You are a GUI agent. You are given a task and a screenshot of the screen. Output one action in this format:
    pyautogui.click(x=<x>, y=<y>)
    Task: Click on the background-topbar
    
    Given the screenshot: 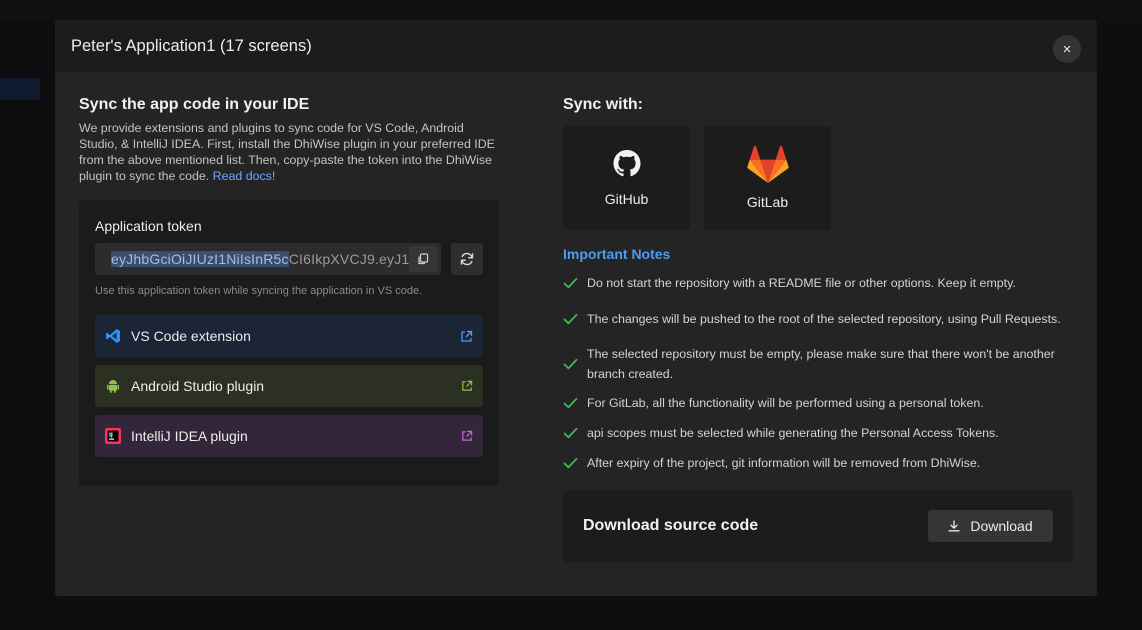 What is the action you would take?
    pyautogui.click(x=571, y=10)
    